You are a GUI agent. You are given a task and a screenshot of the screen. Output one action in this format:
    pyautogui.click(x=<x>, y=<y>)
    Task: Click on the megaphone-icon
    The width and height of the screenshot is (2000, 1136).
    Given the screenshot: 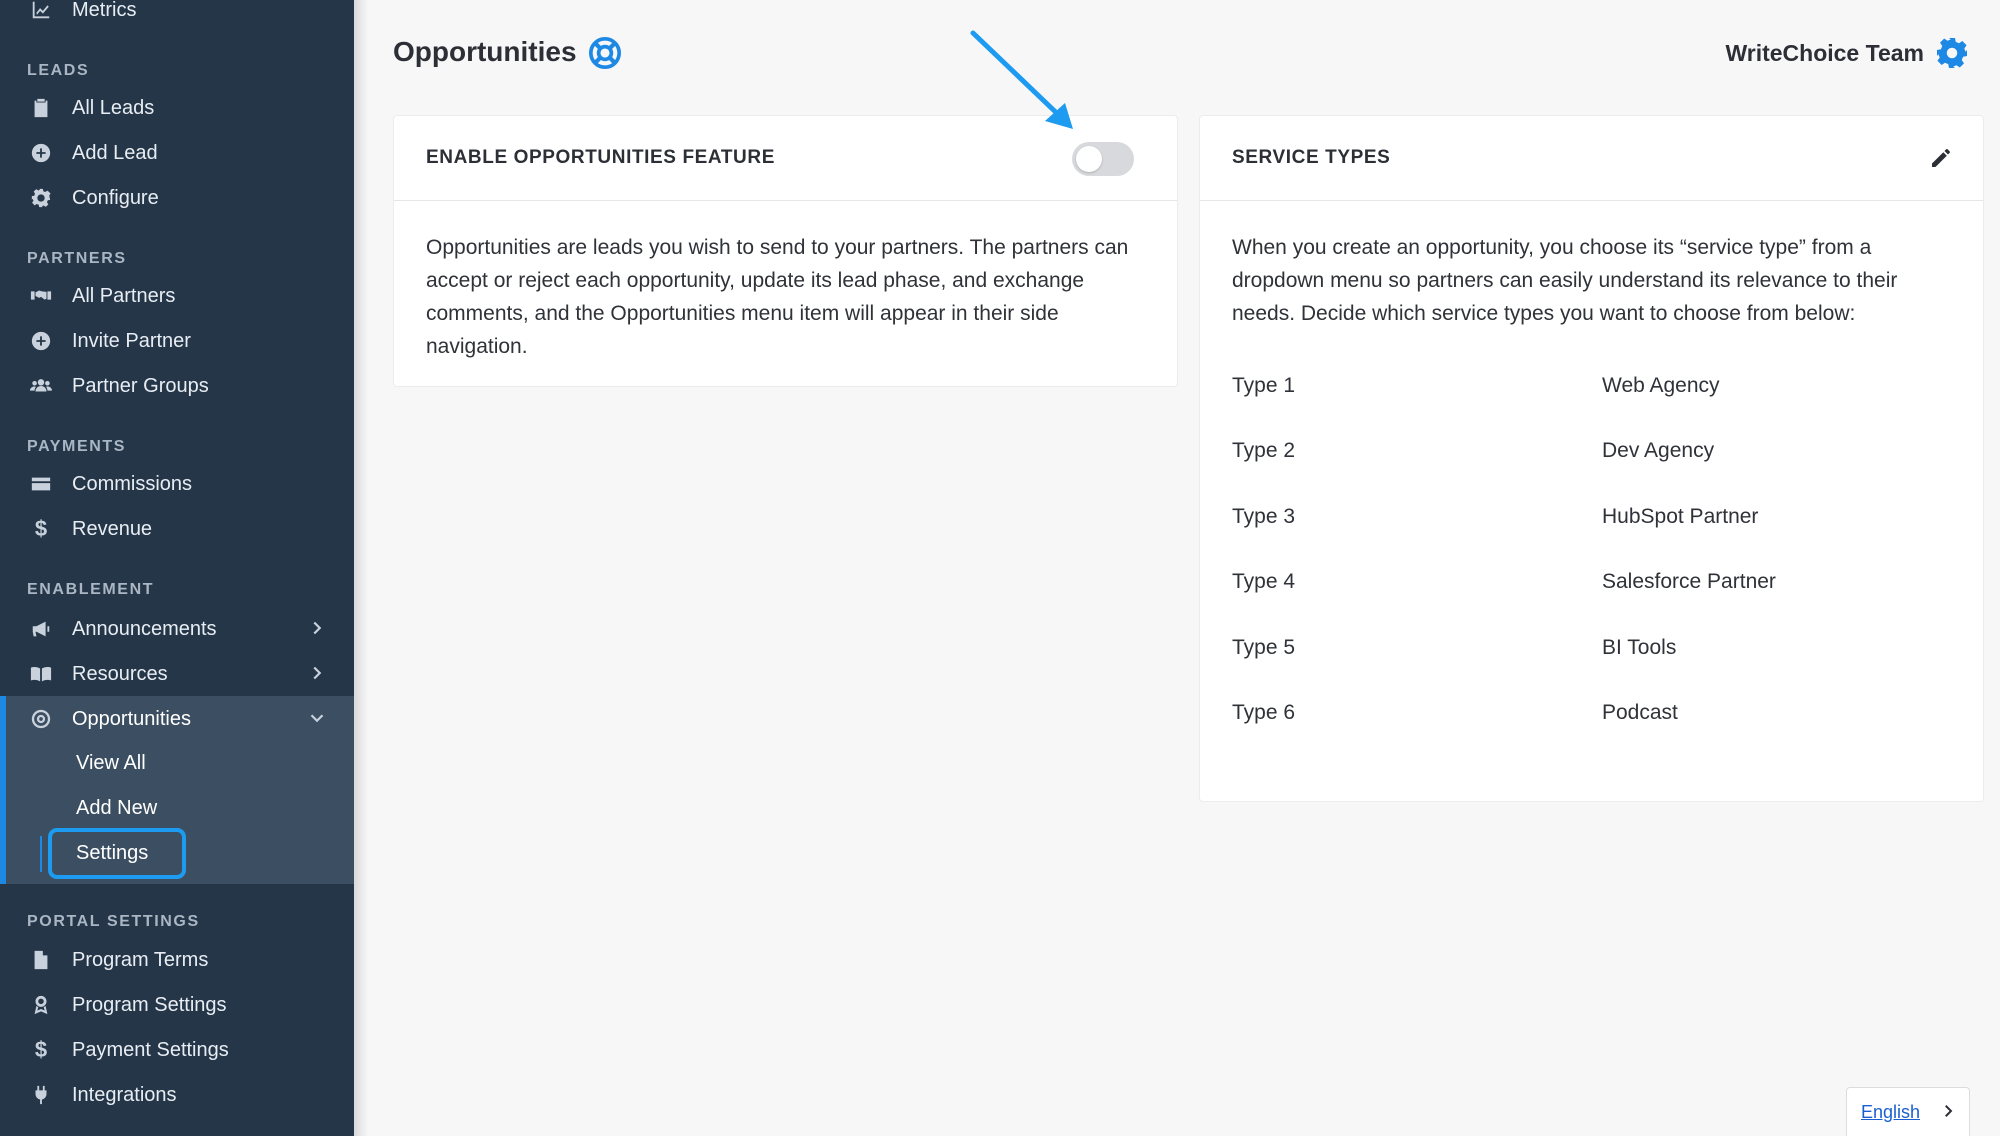 What is the action you would take?
    pyautogui.click(x=41, y=629)
    